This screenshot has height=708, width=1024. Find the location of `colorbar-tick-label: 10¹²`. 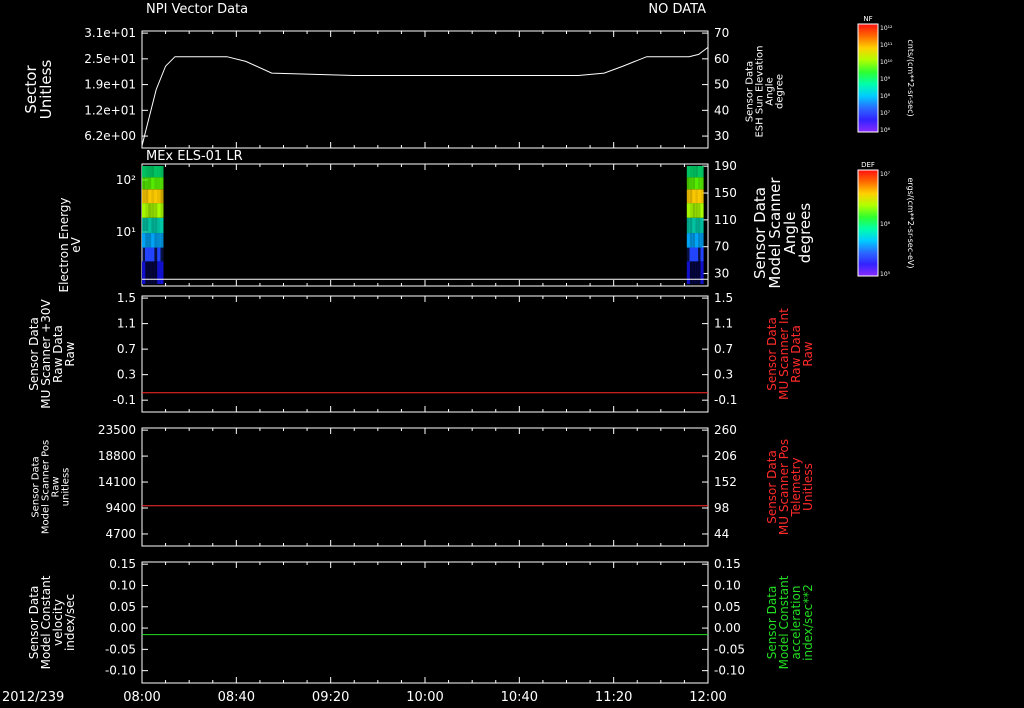

colorbar-tick-label: 10¹² is located at coordinates (886, 28).